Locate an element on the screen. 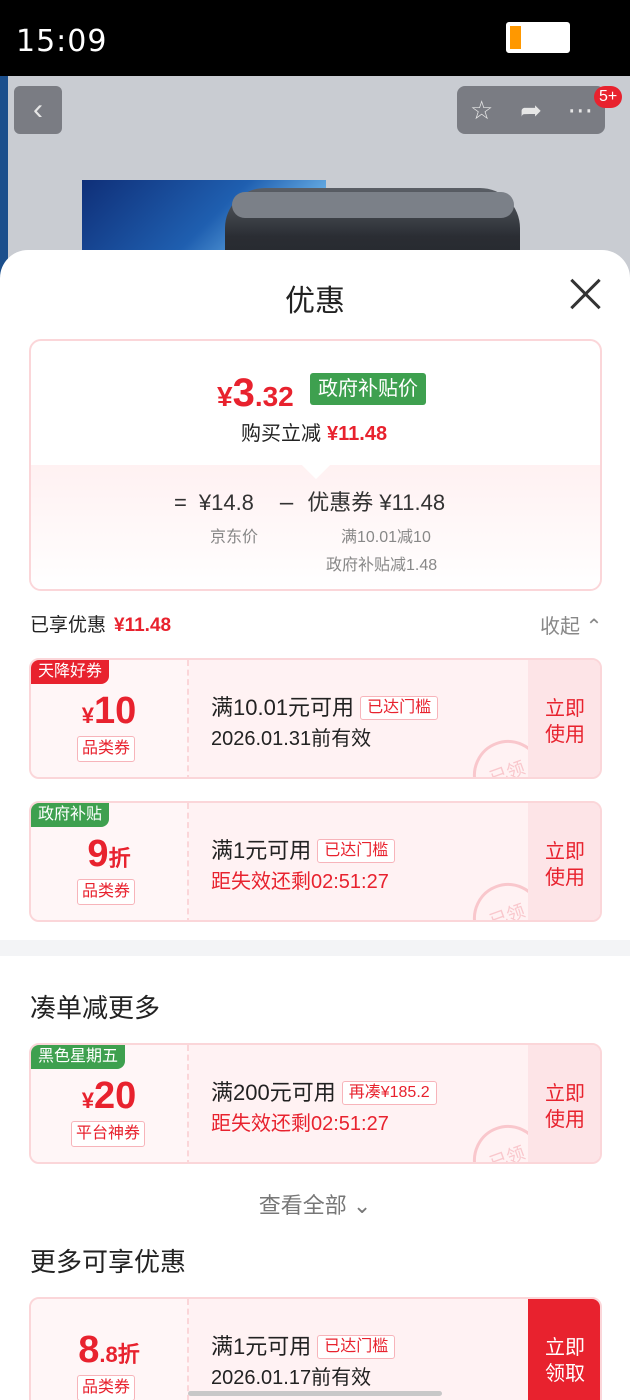 This screenshot has width=630, height=1400. price-formula: = ¥14.8– 优惠券 ¥11.48 is located at coordinates (310, 502).